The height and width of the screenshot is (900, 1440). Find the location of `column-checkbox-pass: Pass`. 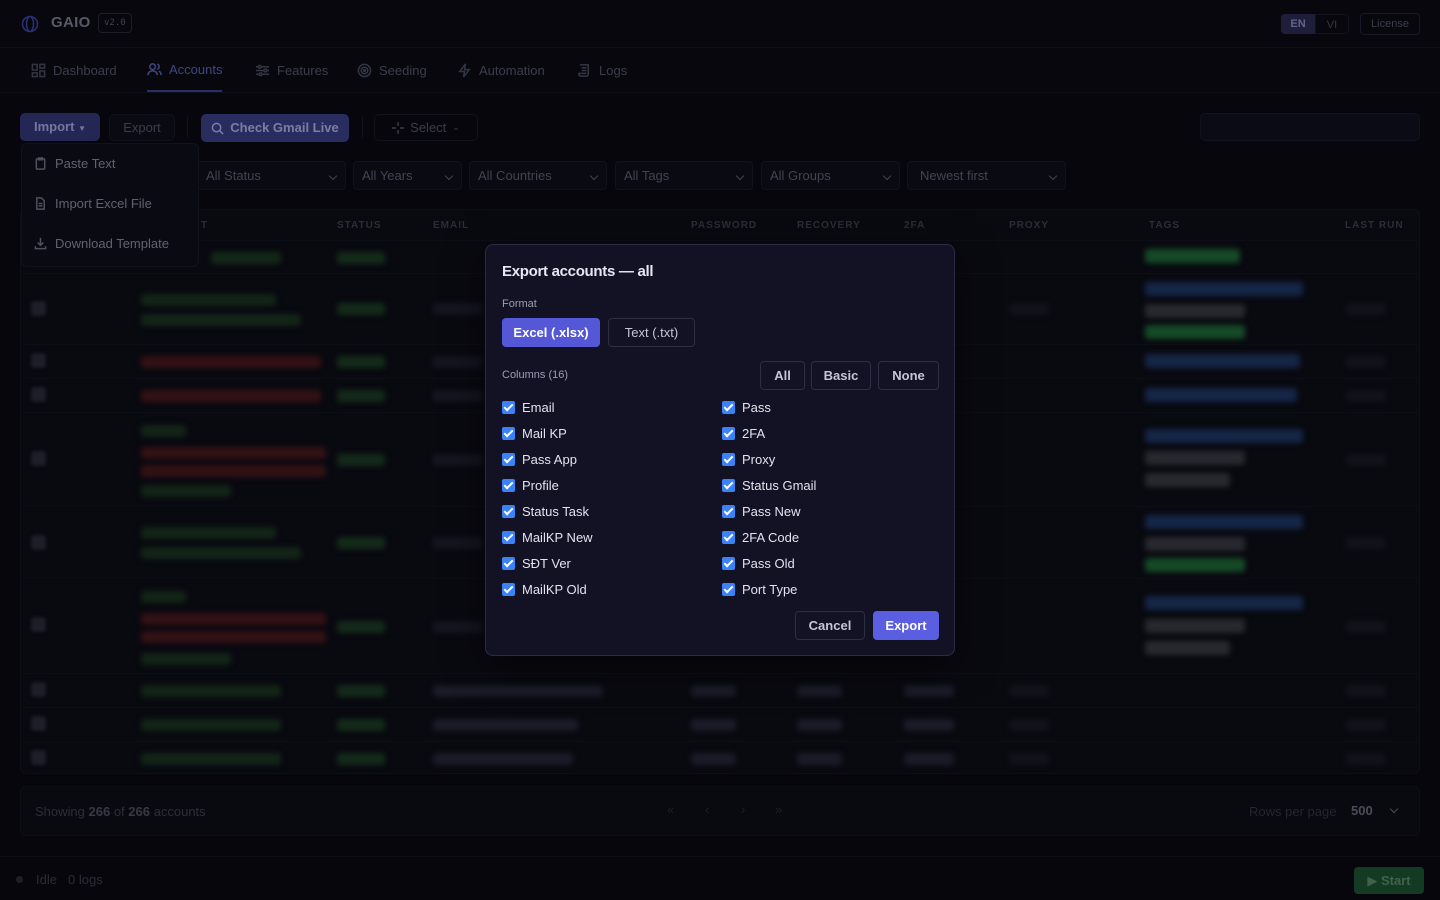

column-checkbox-pass: Pass is located at coordinates (746, 407).